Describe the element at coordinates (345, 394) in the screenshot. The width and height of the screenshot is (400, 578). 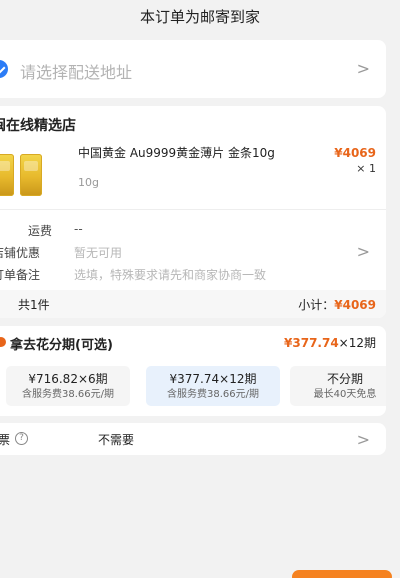
I see `plan-fee: 最长40天免息` at that location.